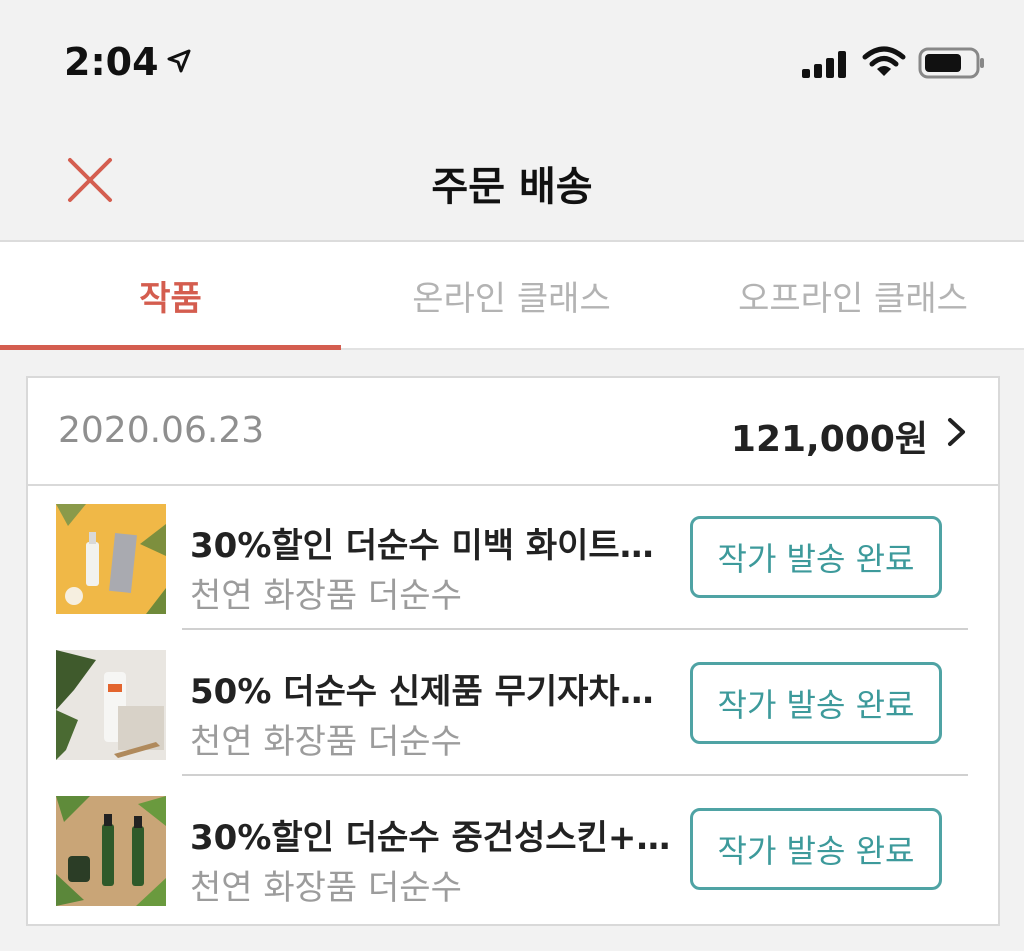 The width and height of the screenshot is (1024, 951). I want to click on chevron-right-icon, so click(957, 432).